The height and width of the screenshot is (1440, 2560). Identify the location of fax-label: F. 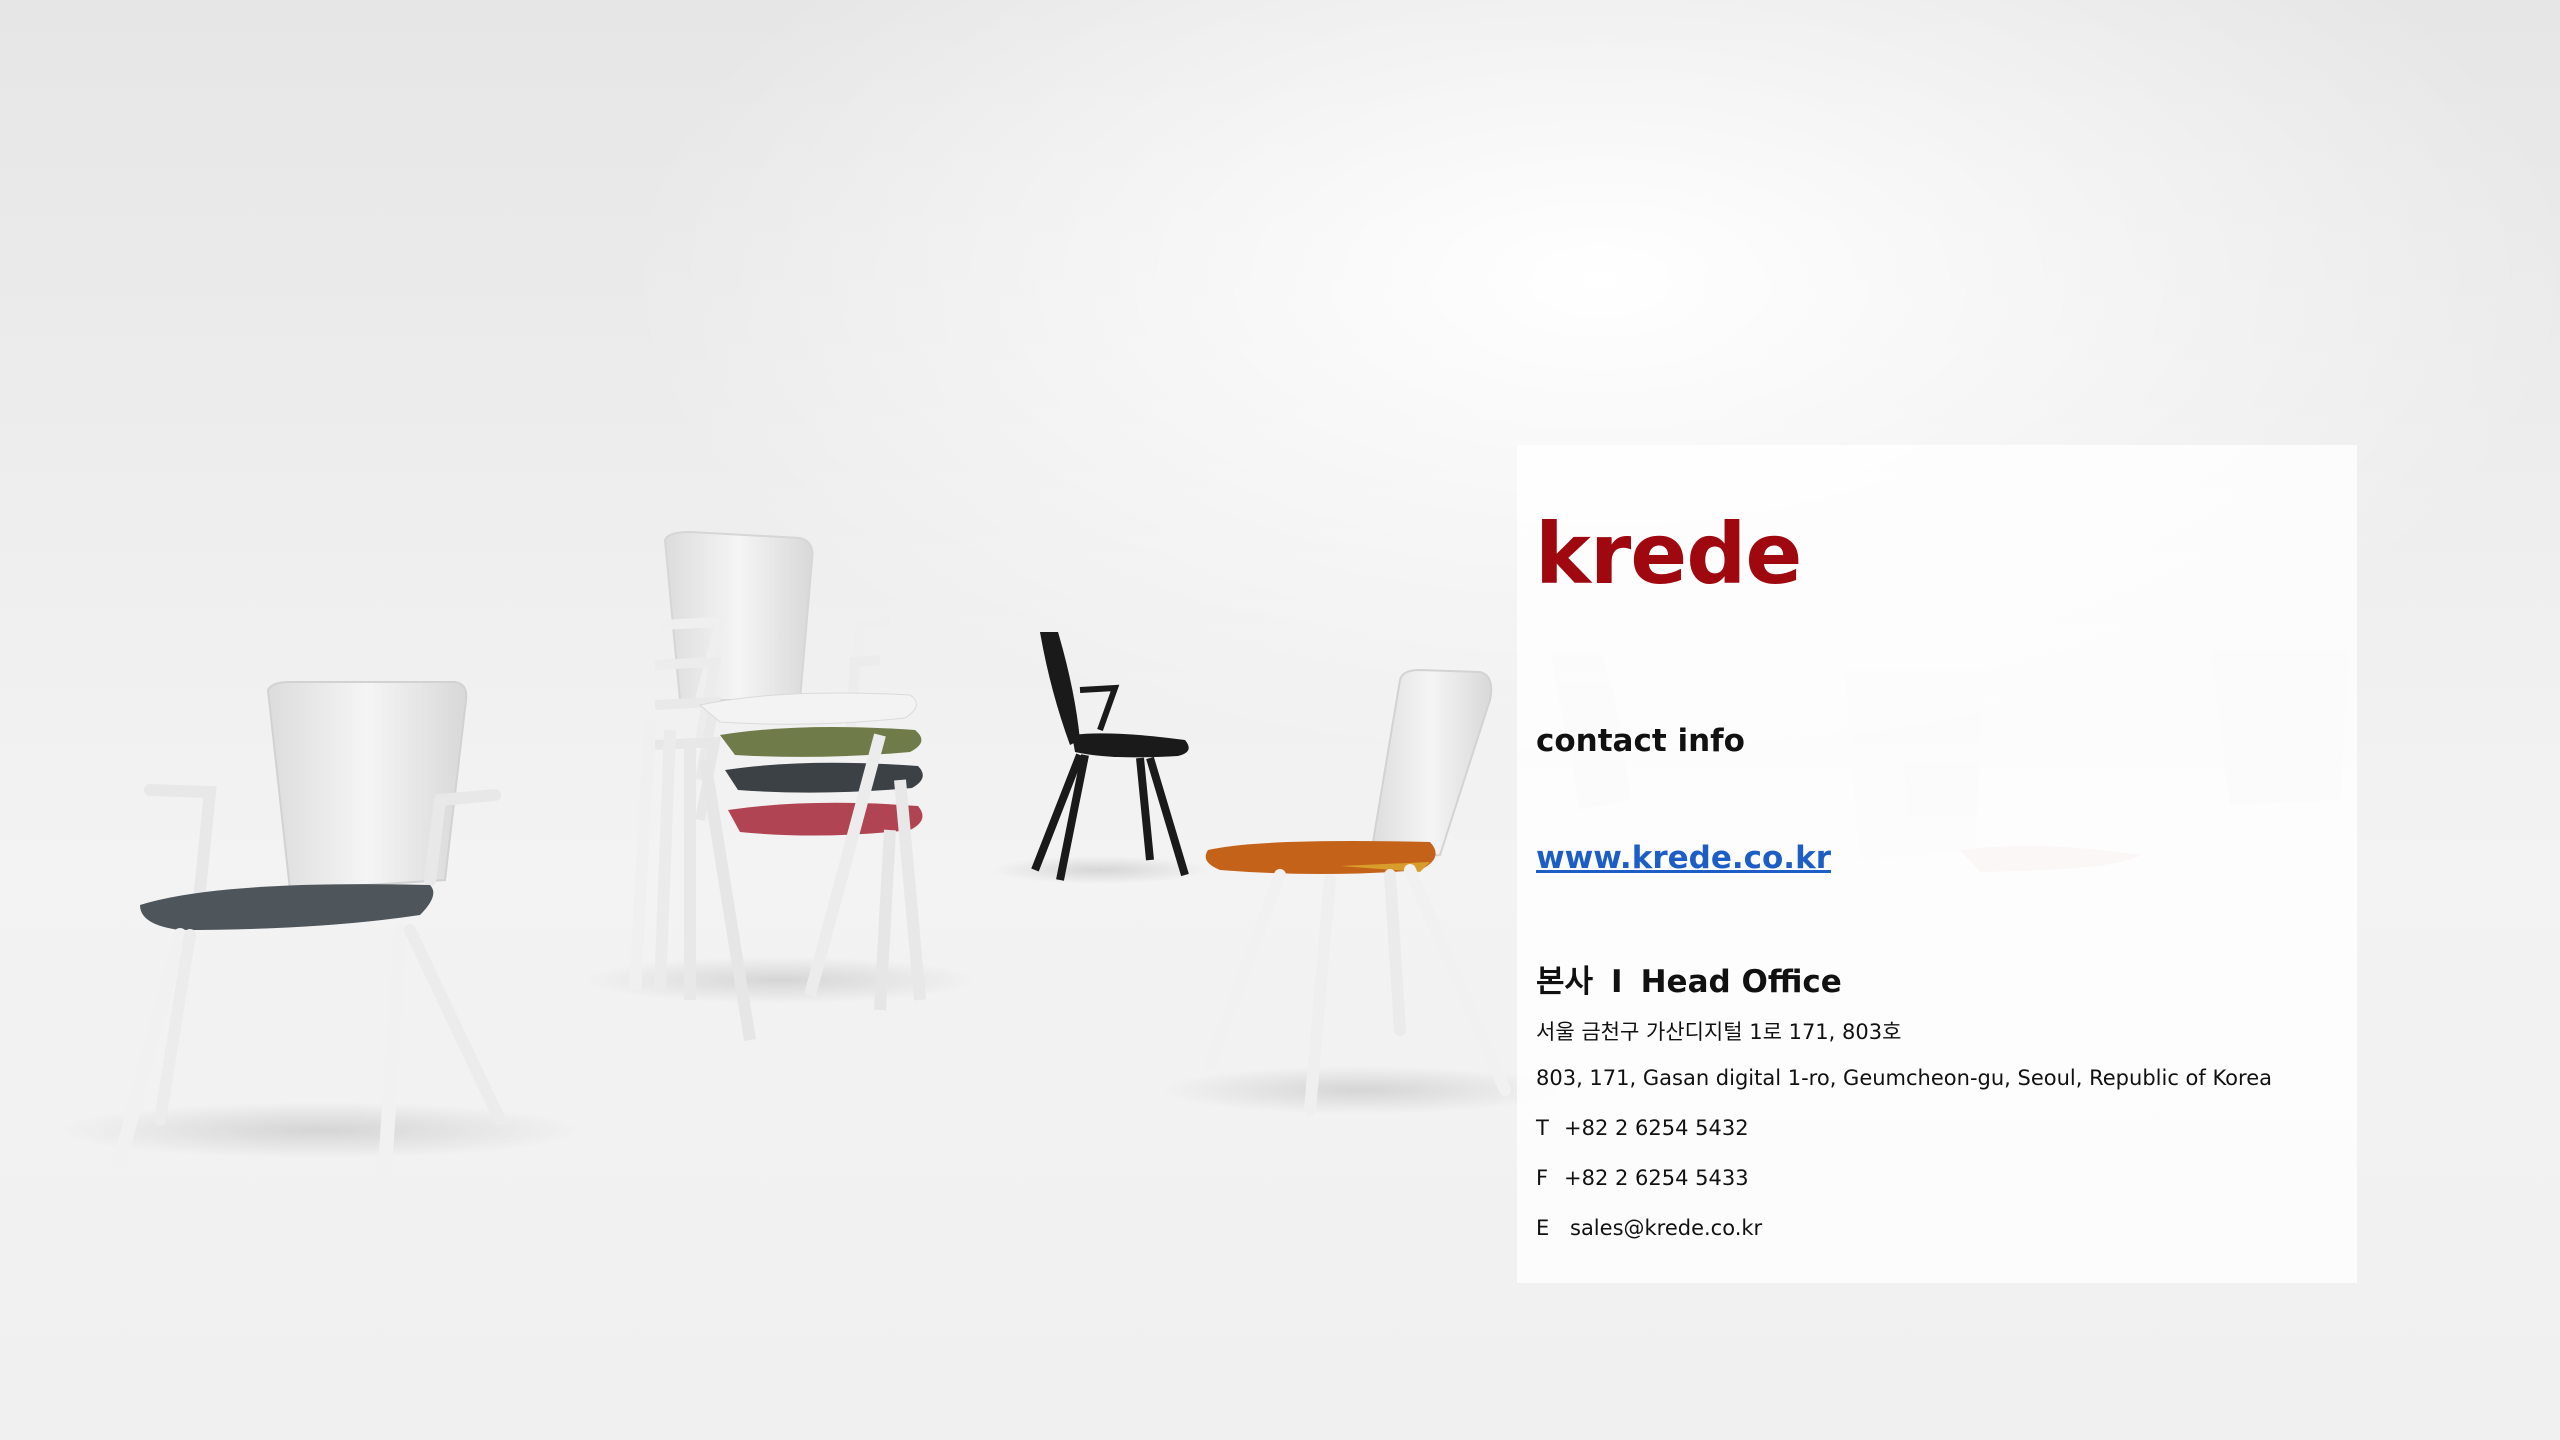
(1542, 1178).